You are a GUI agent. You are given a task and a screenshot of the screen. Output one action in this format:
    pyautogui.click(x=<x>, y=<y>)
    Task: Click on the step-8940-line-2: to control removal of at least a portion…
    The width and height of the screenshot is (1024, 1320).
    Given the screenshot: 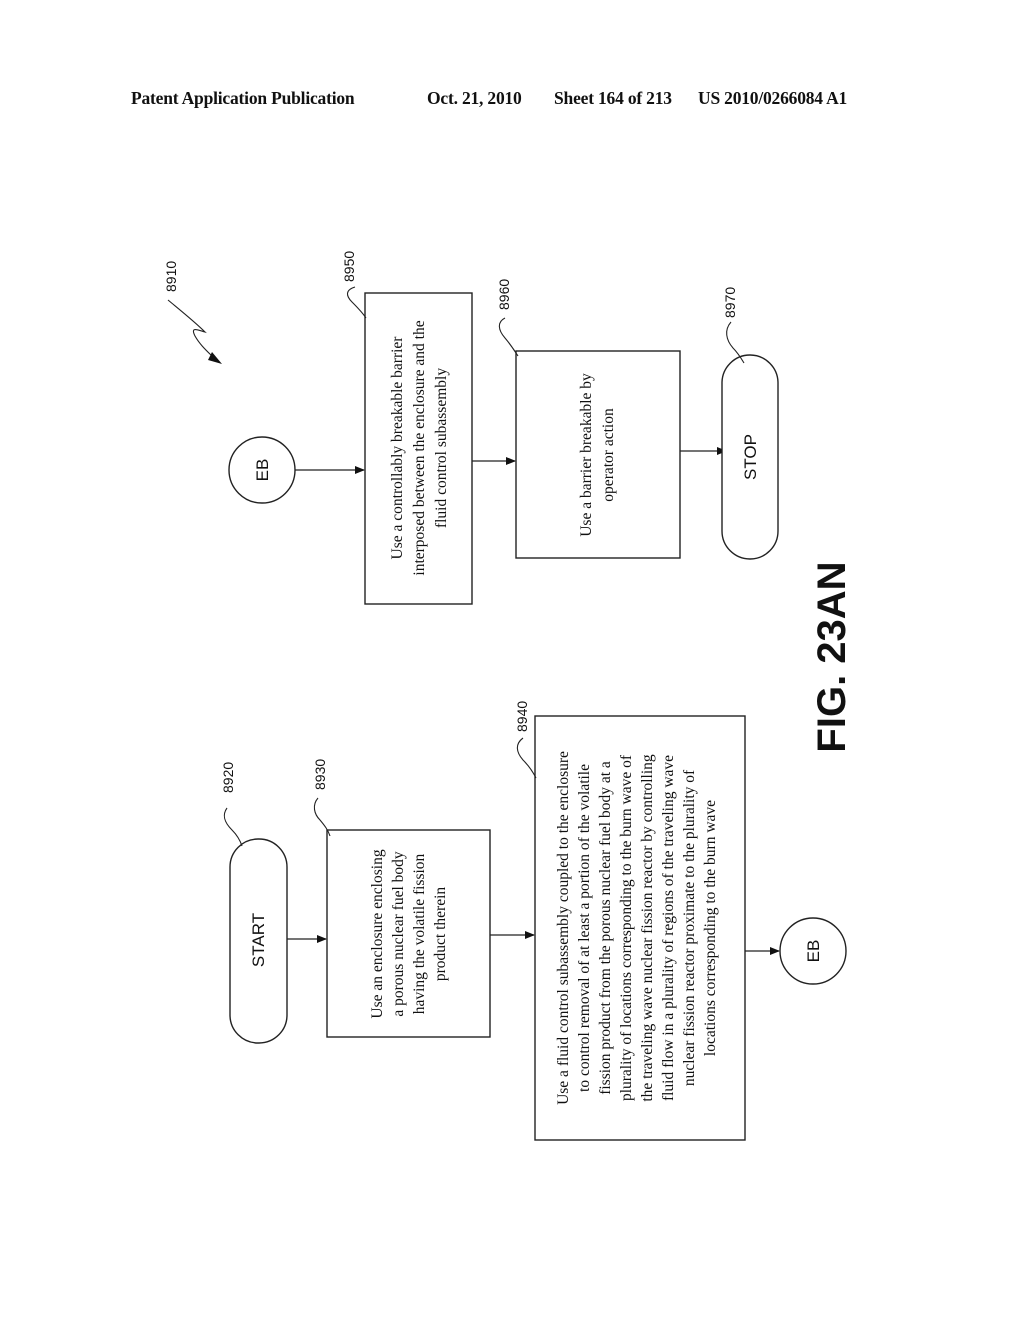 What is the action you would take?
    pyautogui.click(x=584, y=928)
    